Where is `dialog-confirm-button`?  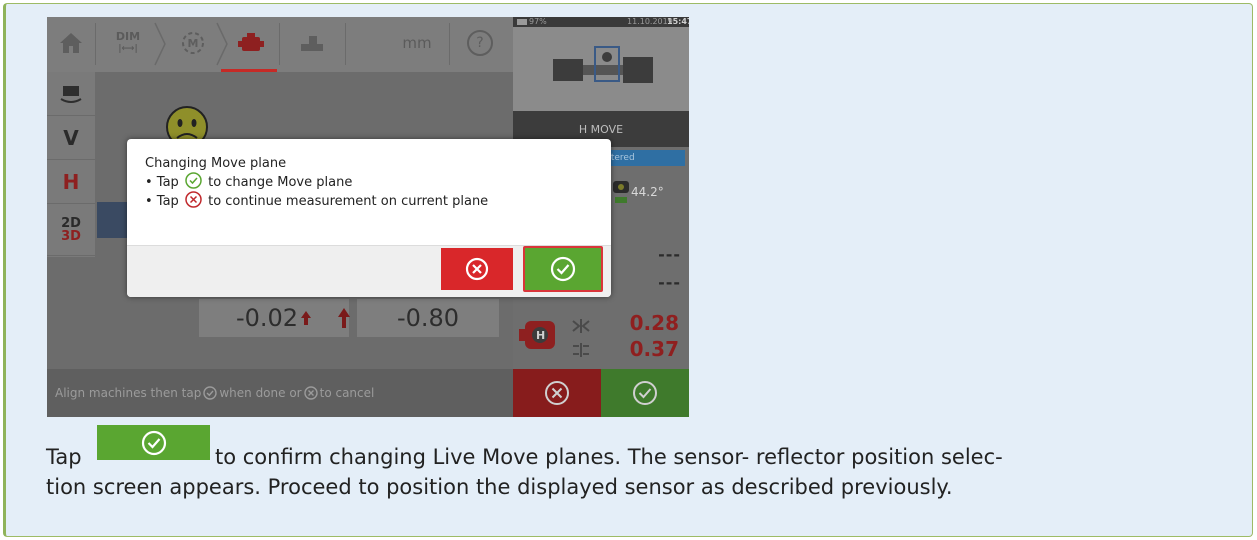
dialog-confirm-button is located at coordinates (563, 269).